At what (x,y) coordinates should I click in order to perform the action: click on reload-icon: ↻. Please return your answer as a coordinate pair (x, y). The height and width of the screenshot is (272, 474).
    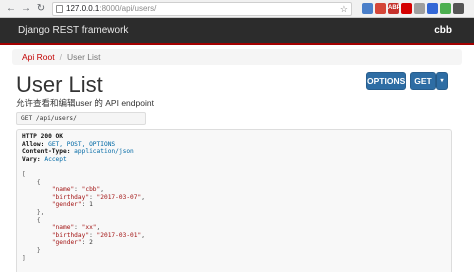
    Looking at the image, I should click on (41, 9).